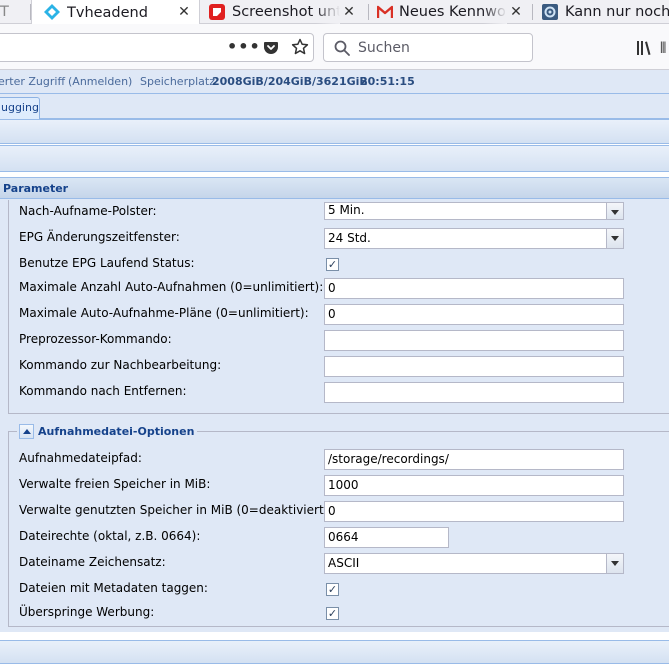  I want to click on access-status: erter Zugriff, so click(33, 81).